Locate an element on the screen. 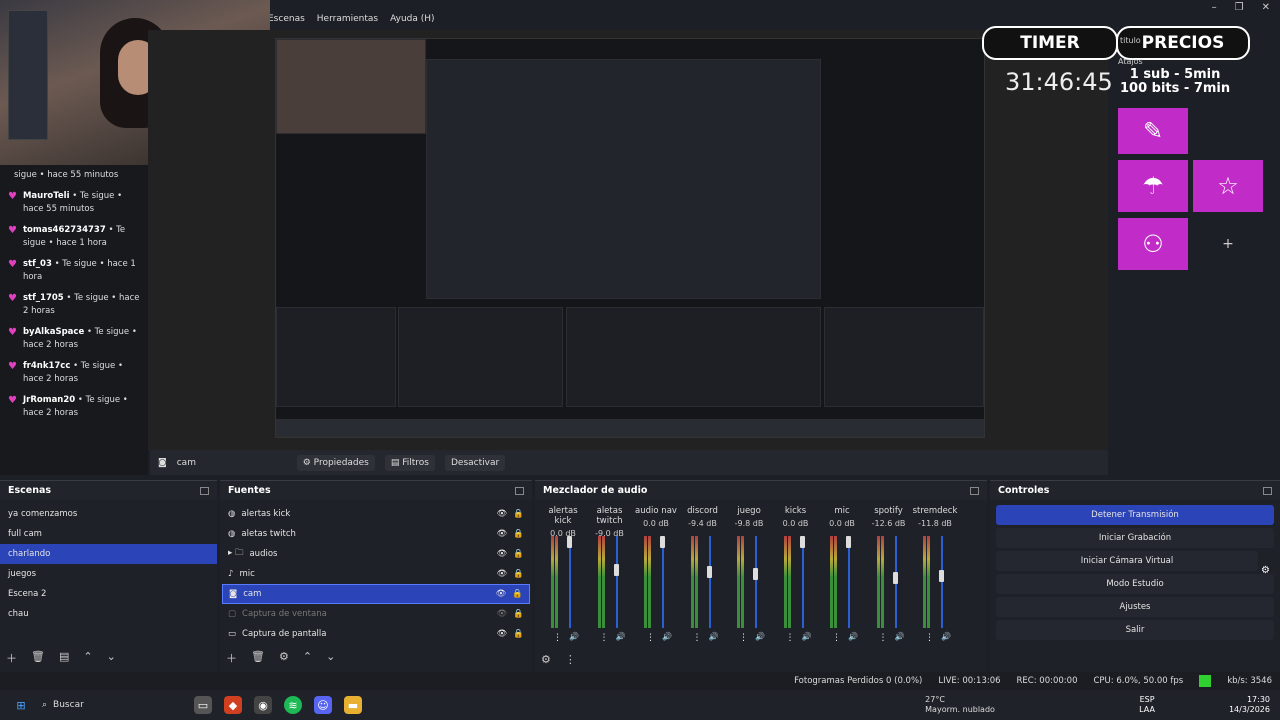 Image resolution: width=1280 pixels, height=720 pixels. star-icon: ☆ is located at coordinates (1228, 186).